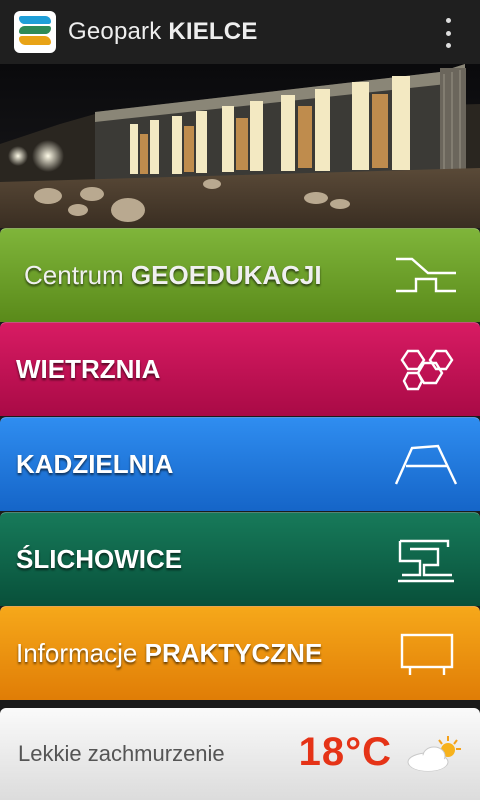 The height and width of the screenshot is (800, 480). Describe the element at coordinates (449, 33) in the screenshot. I see `overflow-menu-icon` at that location.